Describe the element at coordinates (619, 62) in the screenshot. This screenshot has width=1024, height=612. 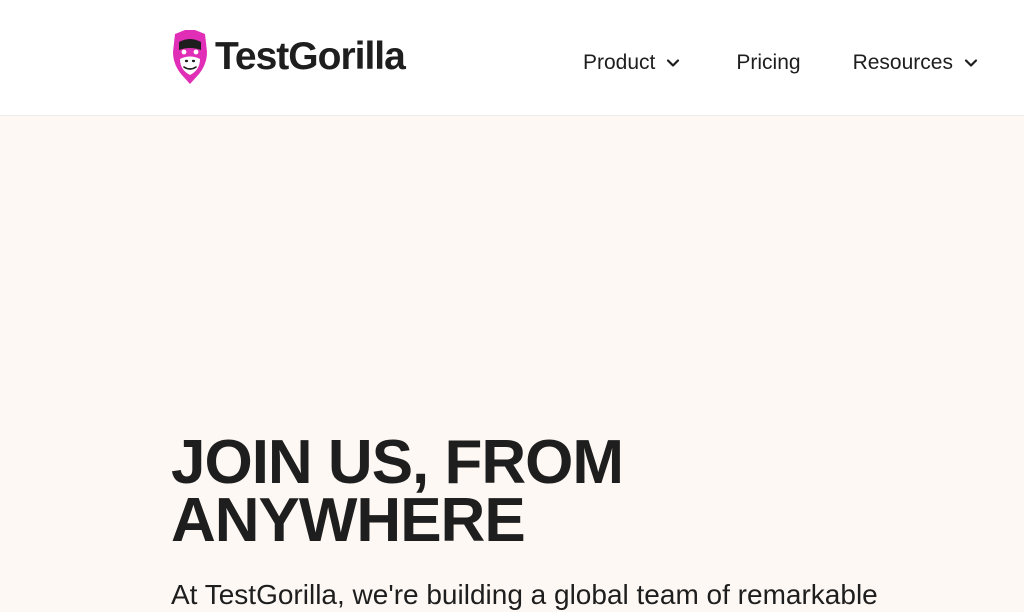
I see `nav-item-label: Product` at that location.